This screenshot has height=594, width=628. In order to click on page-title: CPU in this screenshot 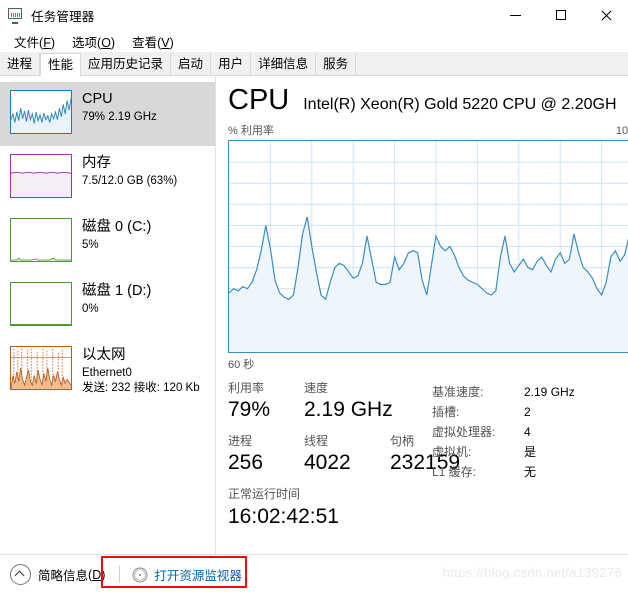, I will do `click(259, 100)`.